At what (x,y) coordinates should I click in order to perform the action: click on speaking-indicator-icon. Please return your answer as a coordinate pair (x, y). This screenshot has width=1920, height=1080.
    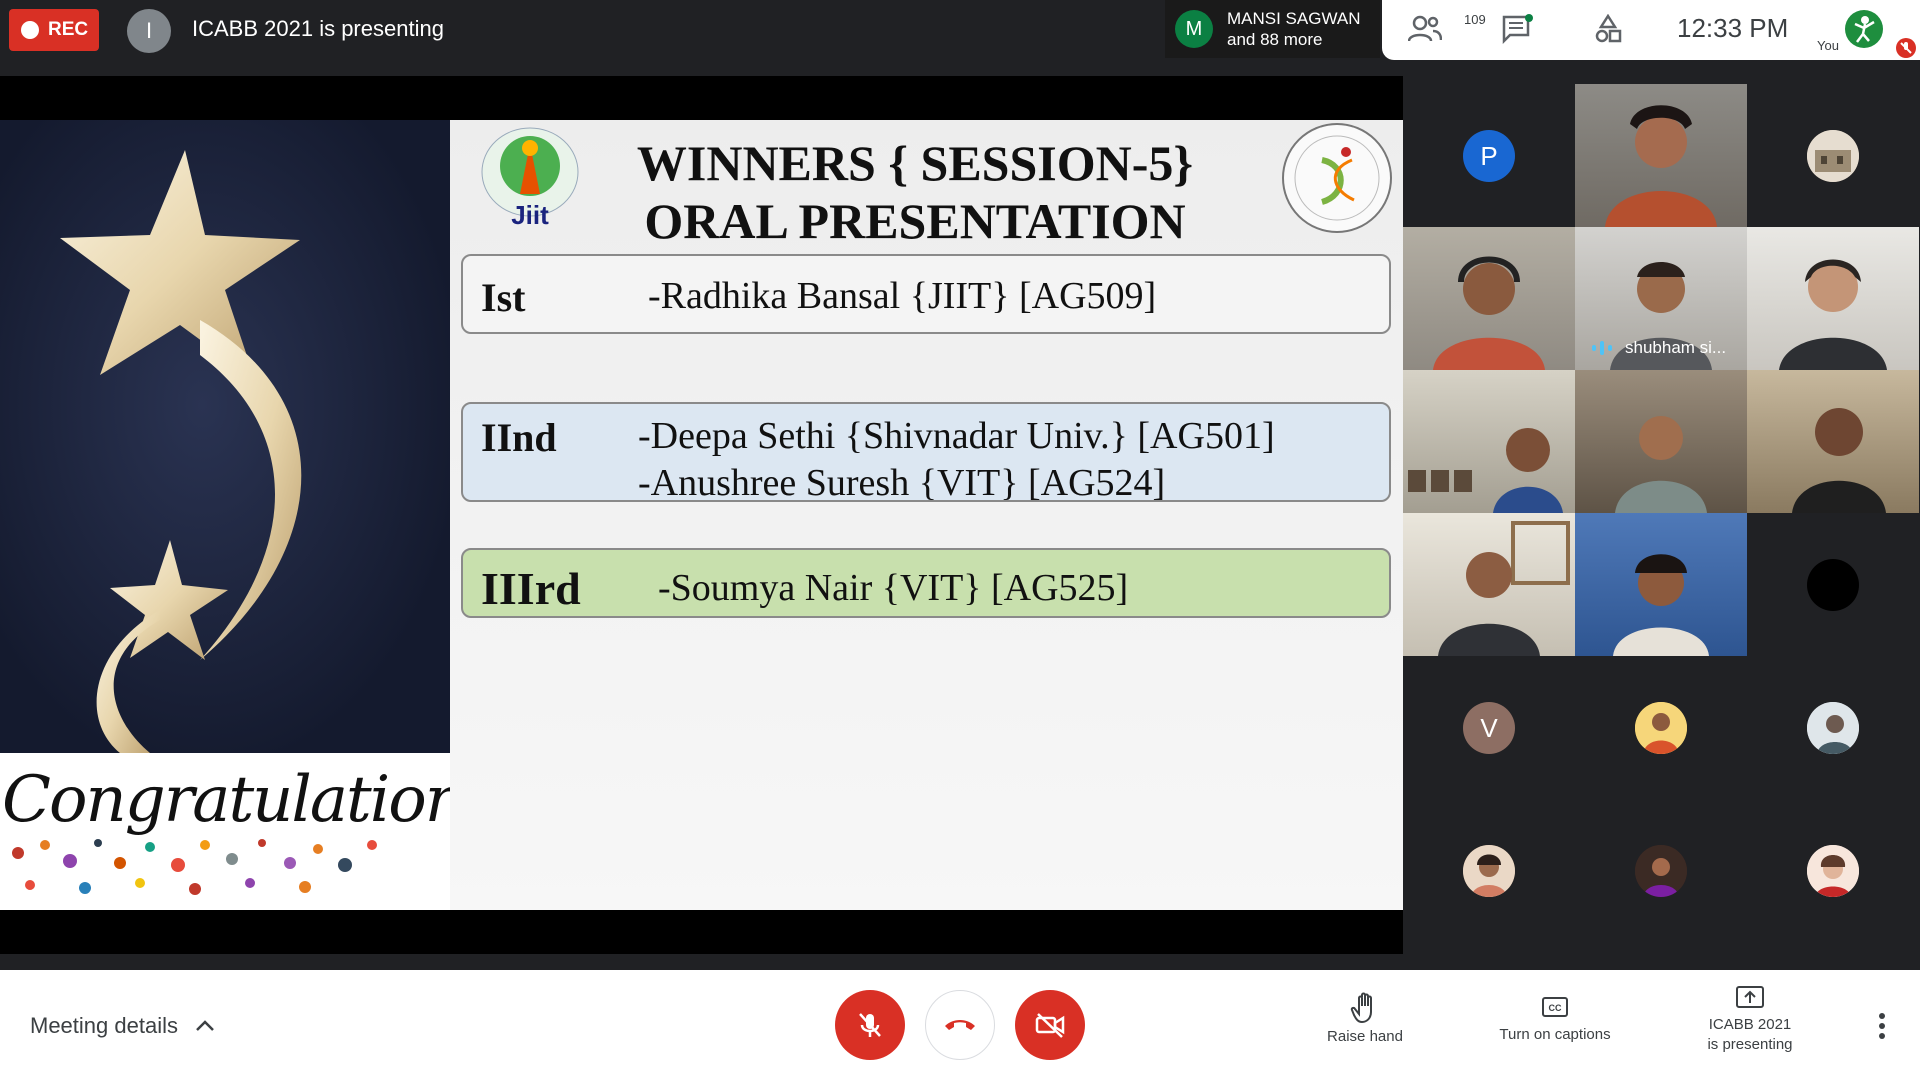
    Looking at the image, I should click on (1602, 348).